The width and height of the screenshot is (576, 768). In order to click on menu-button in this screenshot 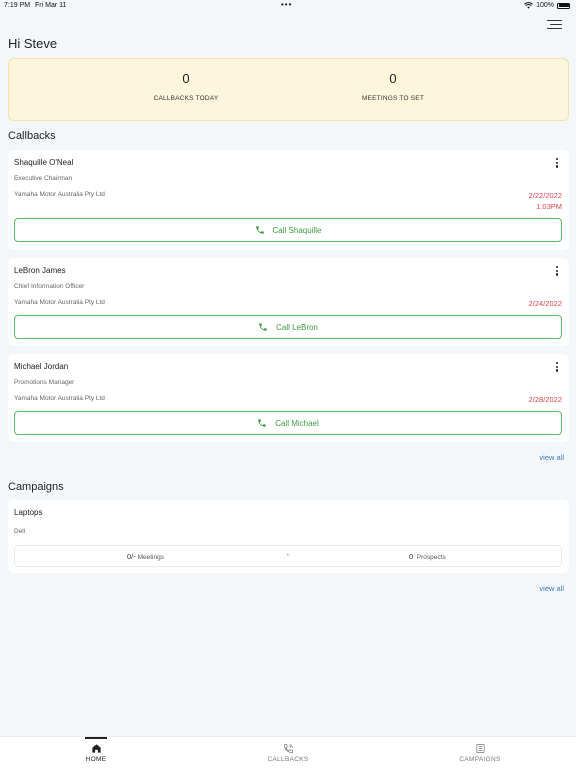, I will do `click(554, 25)`.